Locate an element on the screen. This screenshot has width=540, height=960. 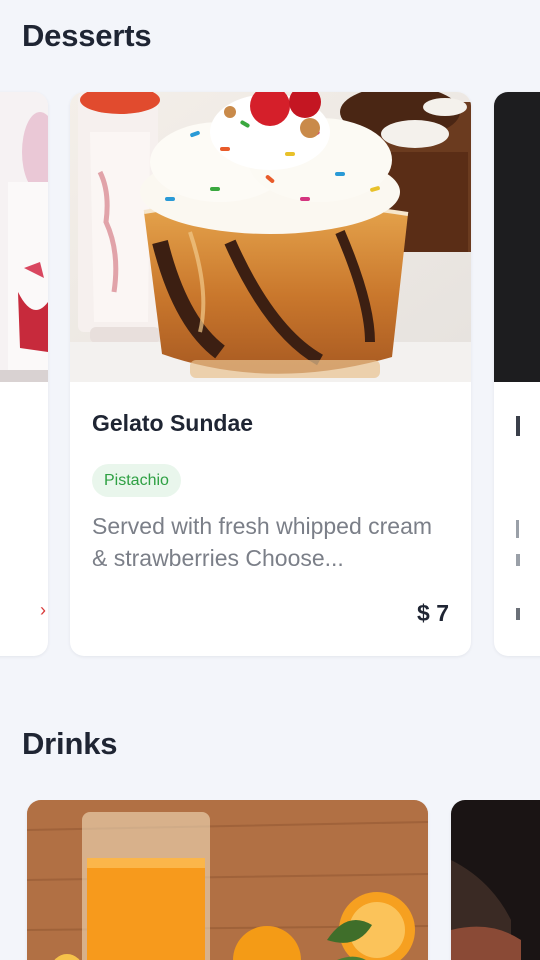
previous-card-price-fragment: › is located at coordinates (43, 610).